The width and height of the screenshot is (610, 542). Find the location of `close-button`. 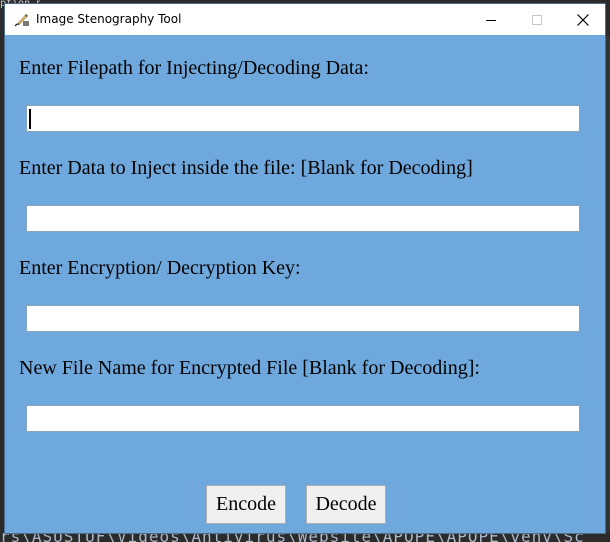

close-button is located at coordinates (583, 19).